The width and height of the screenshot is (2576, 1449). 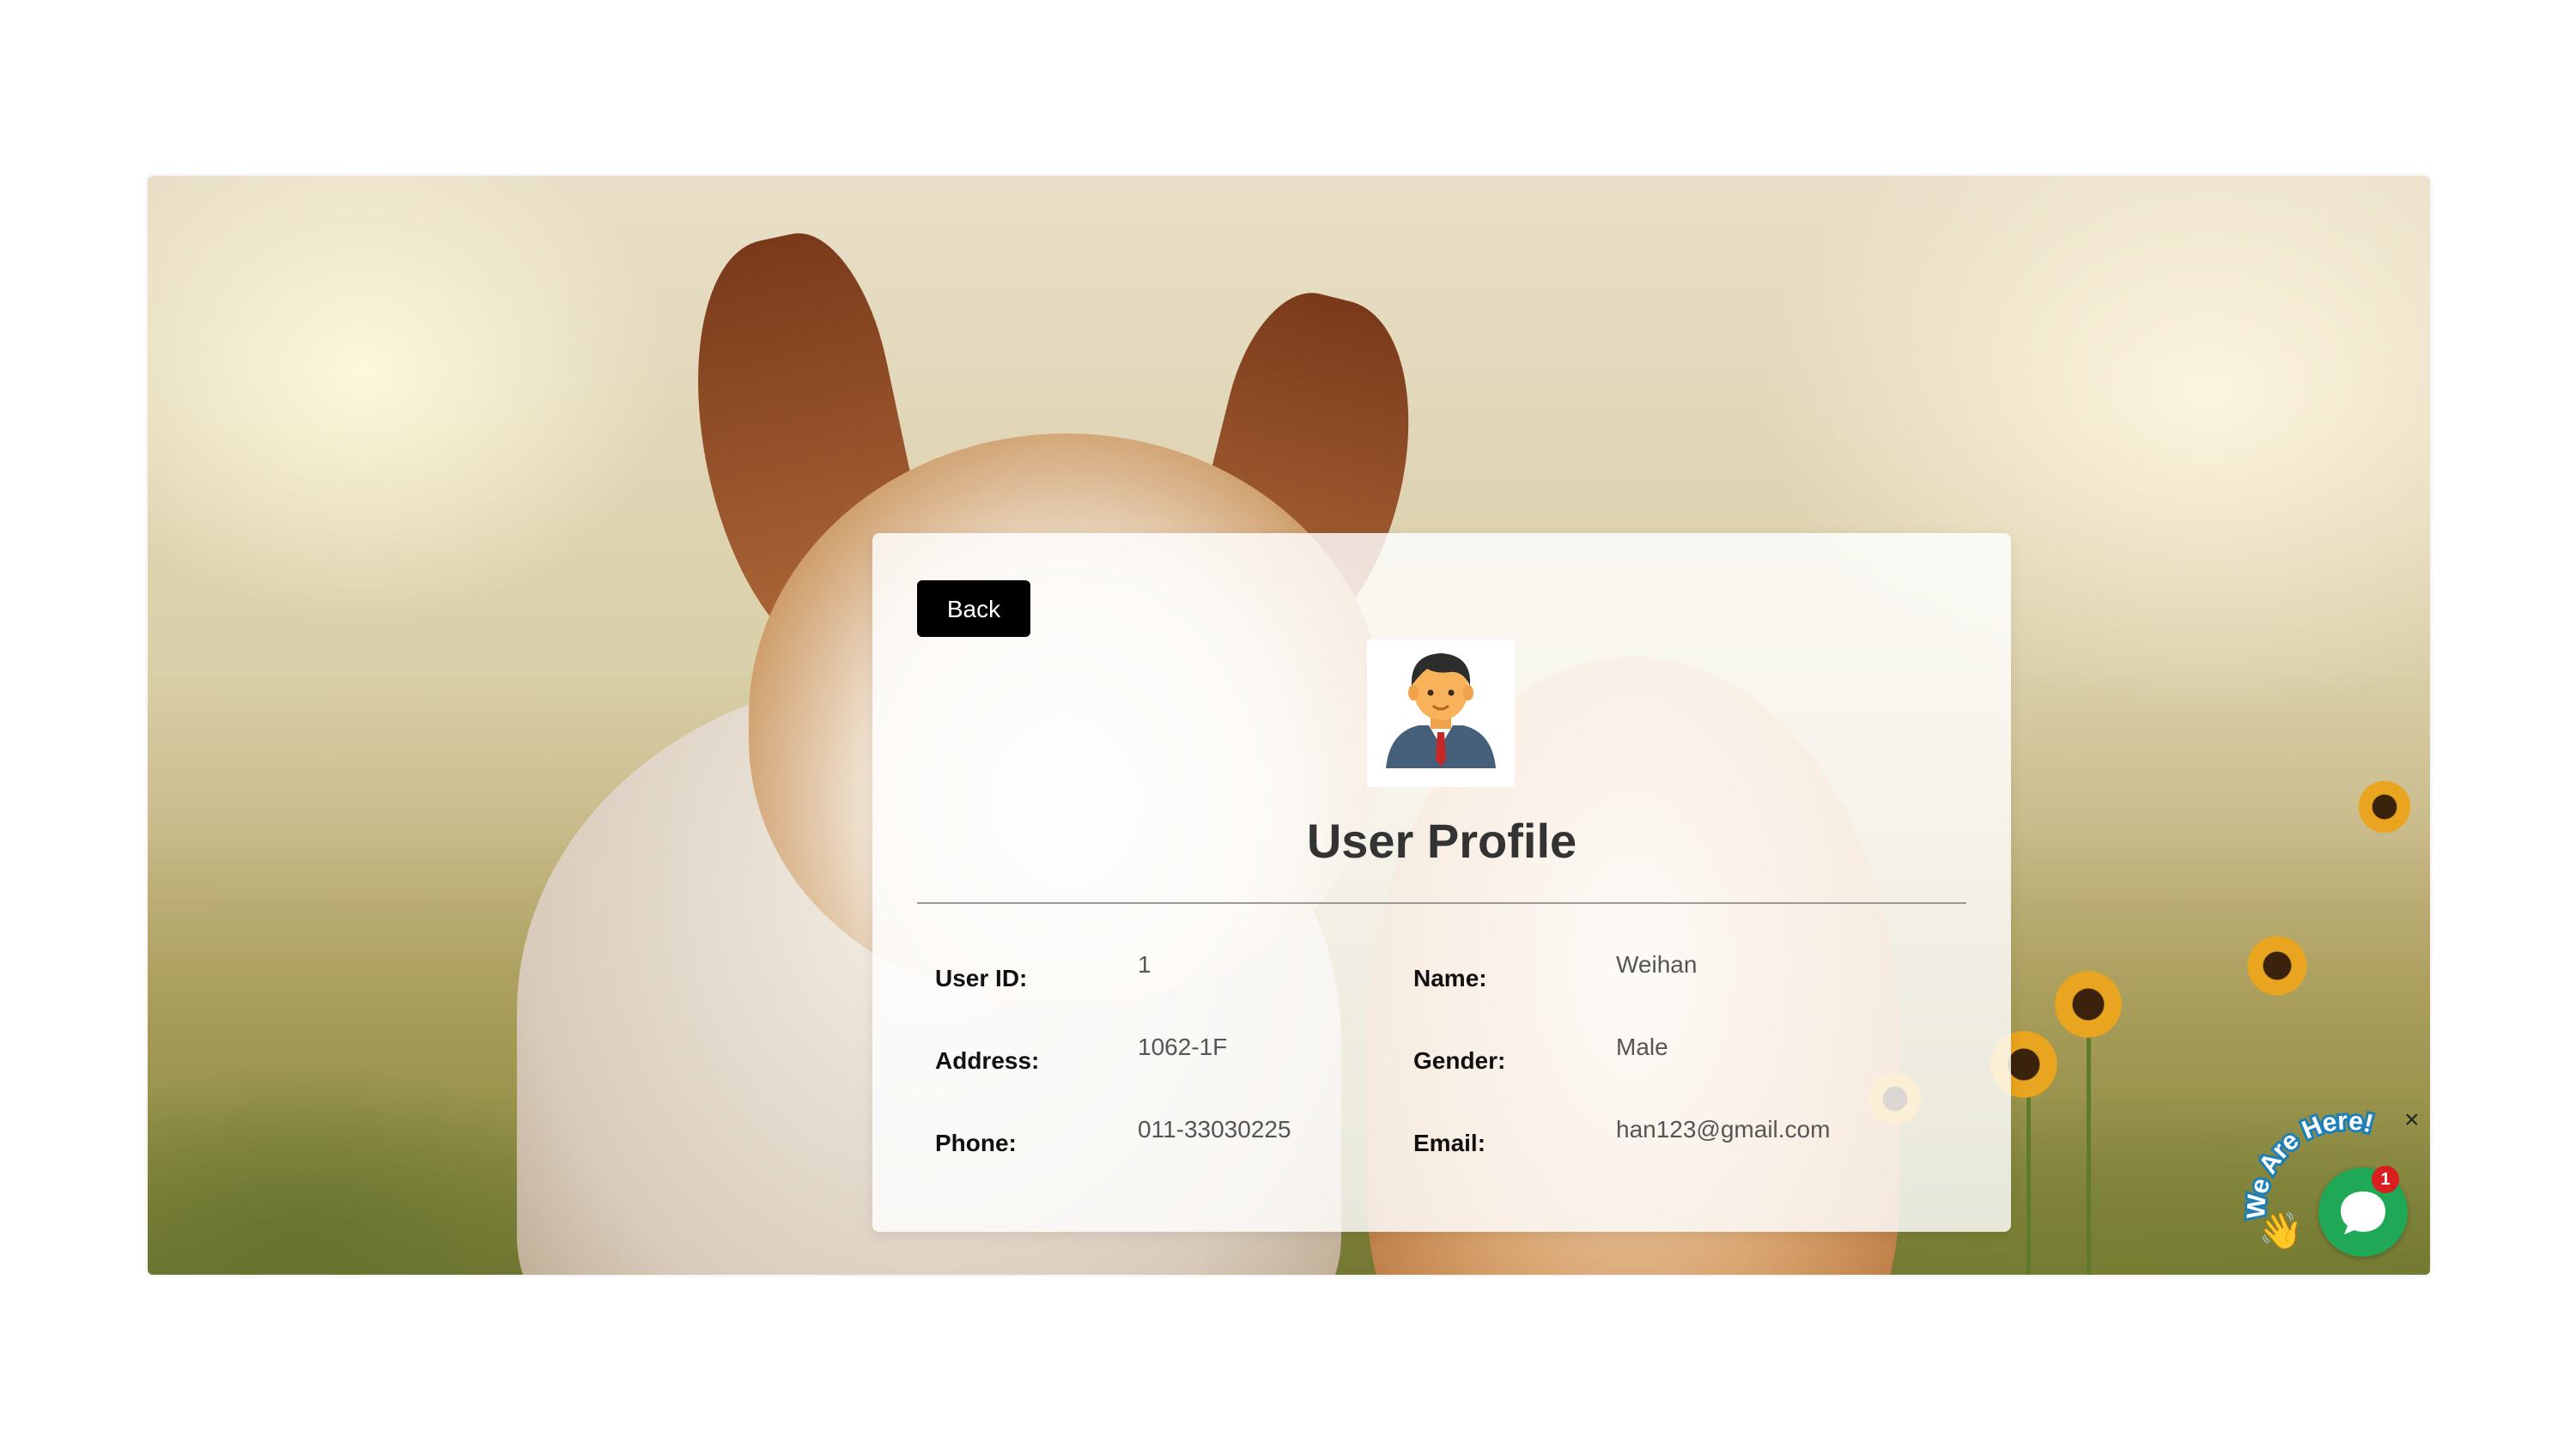 I want to click on name-label: Name:, so click(x=1450, y=978).